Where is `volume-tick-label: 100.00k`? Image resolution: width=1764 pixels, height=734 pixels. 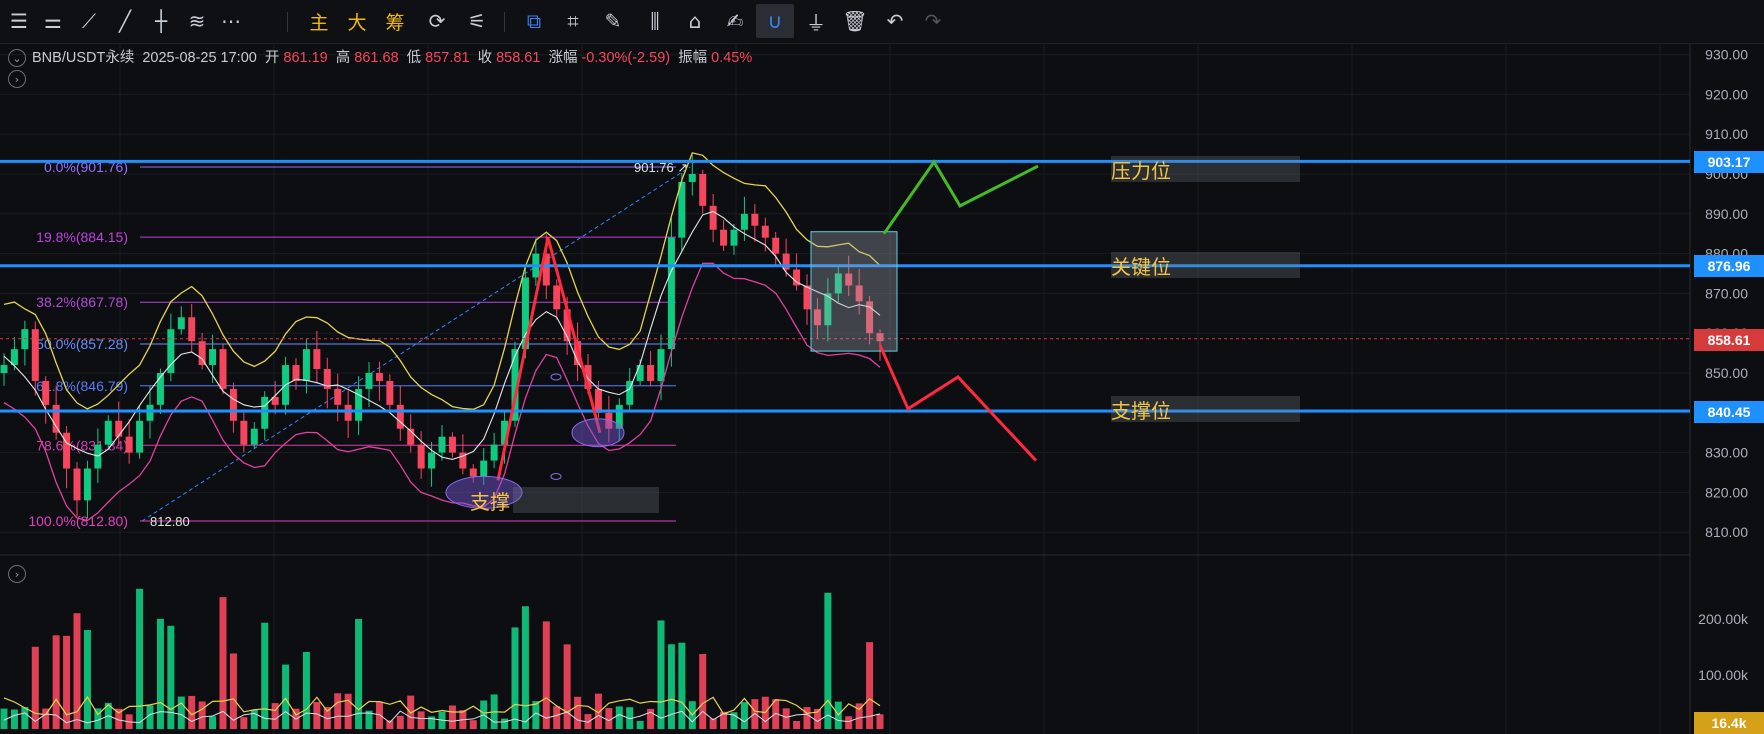
volume-tick-label: 100.00k is located at coordinates (1723, 675).